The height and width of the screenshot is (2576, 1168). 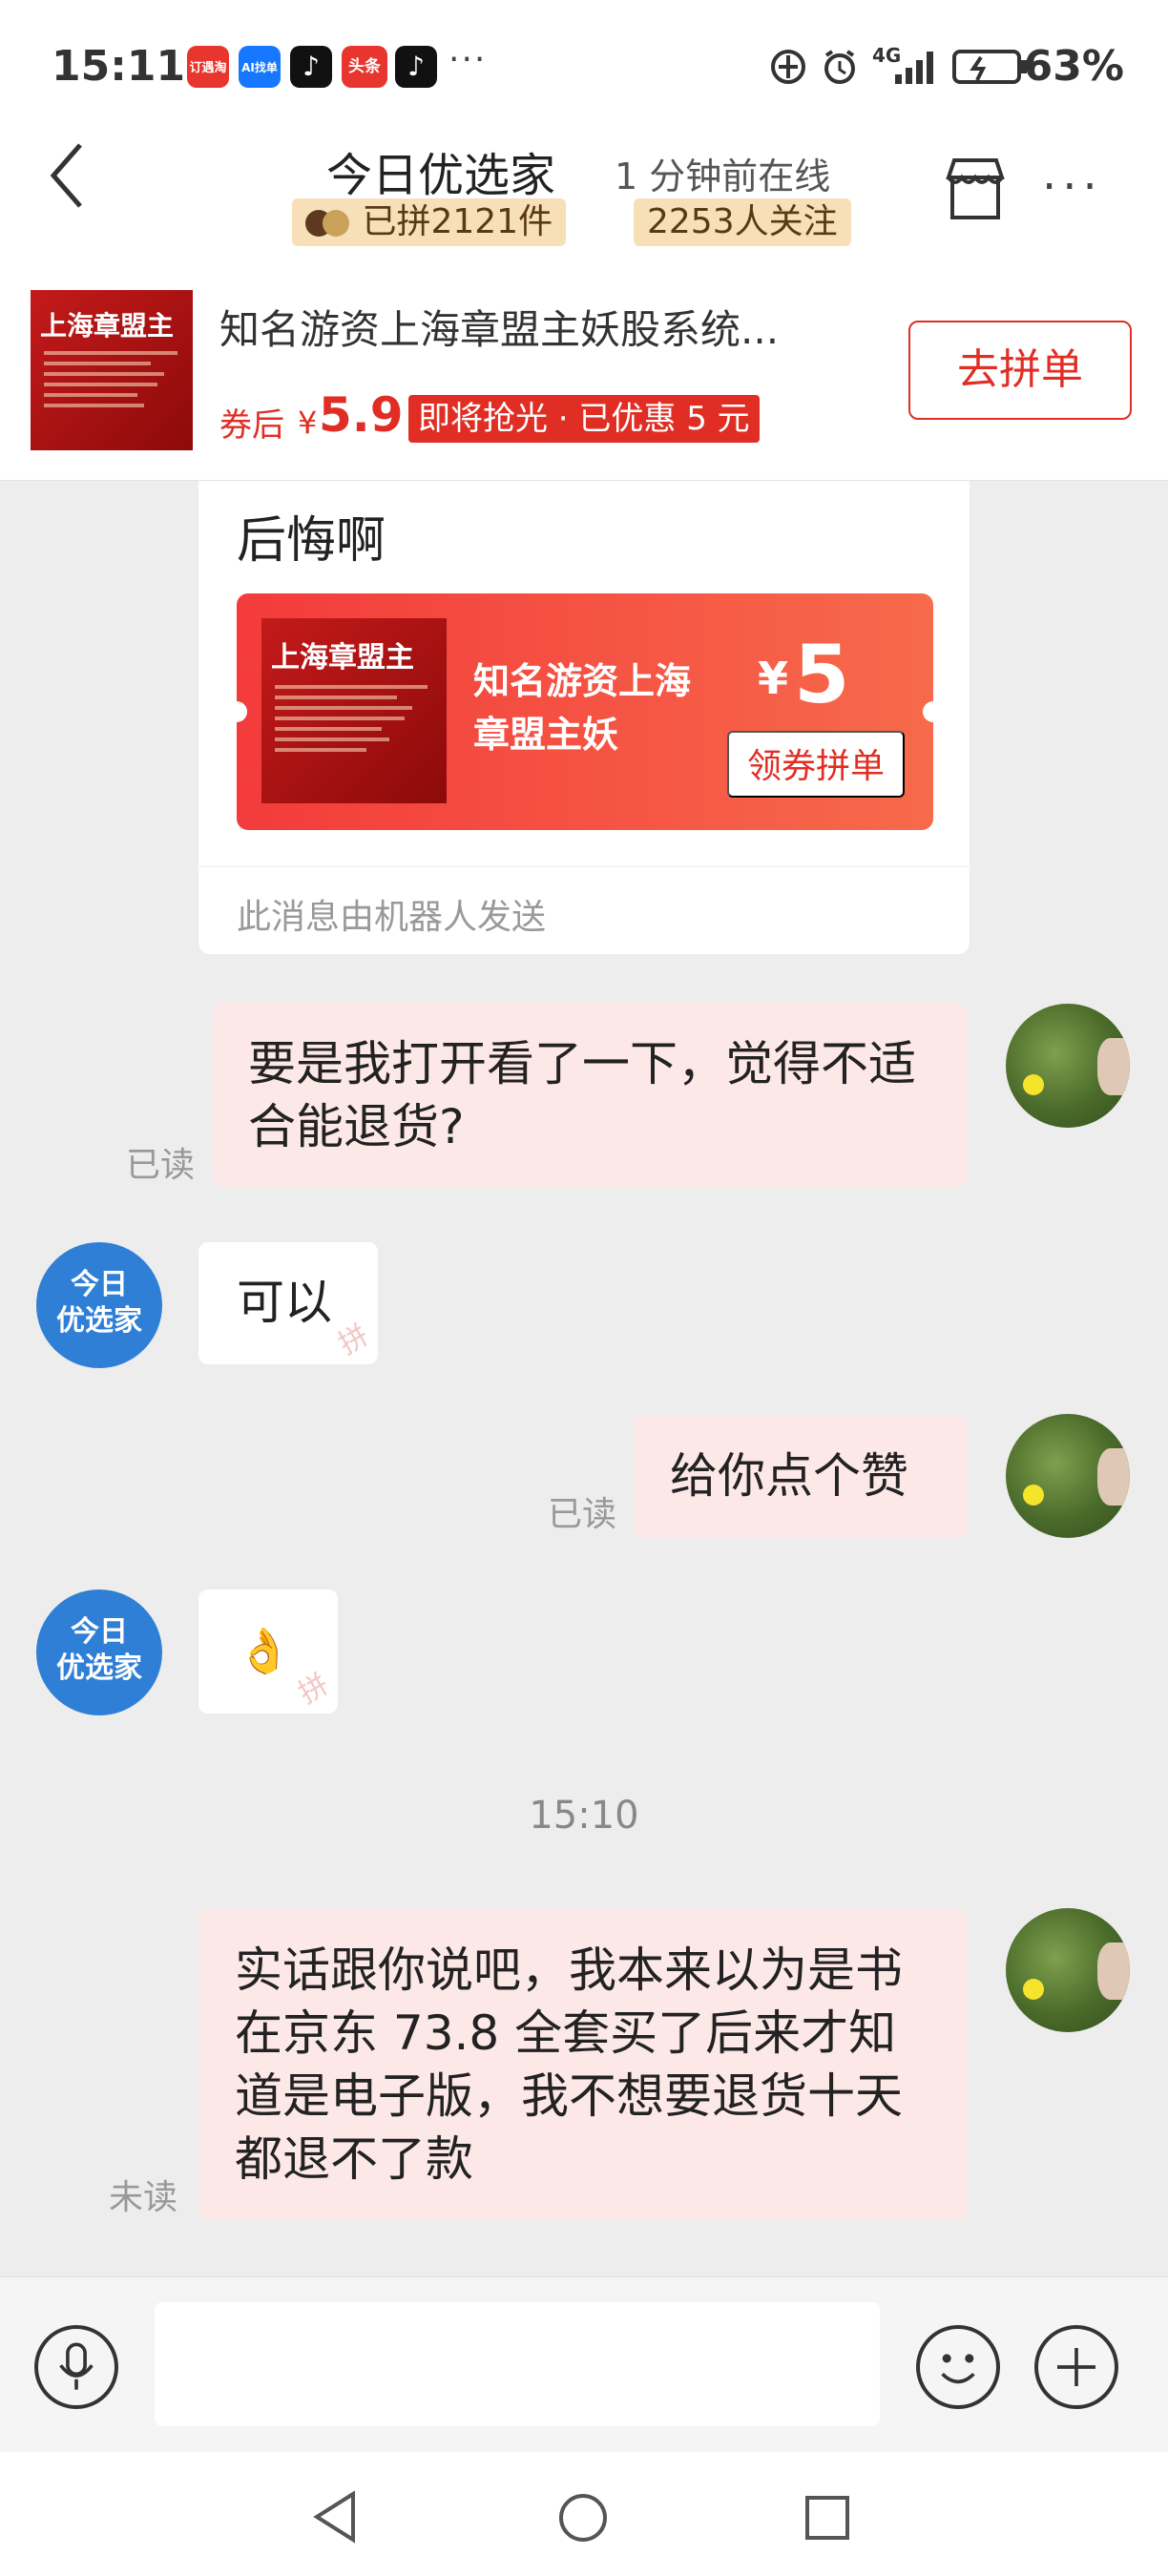 I want to click on group-count-text: 已拼2121件, so click(x=457, y=221).